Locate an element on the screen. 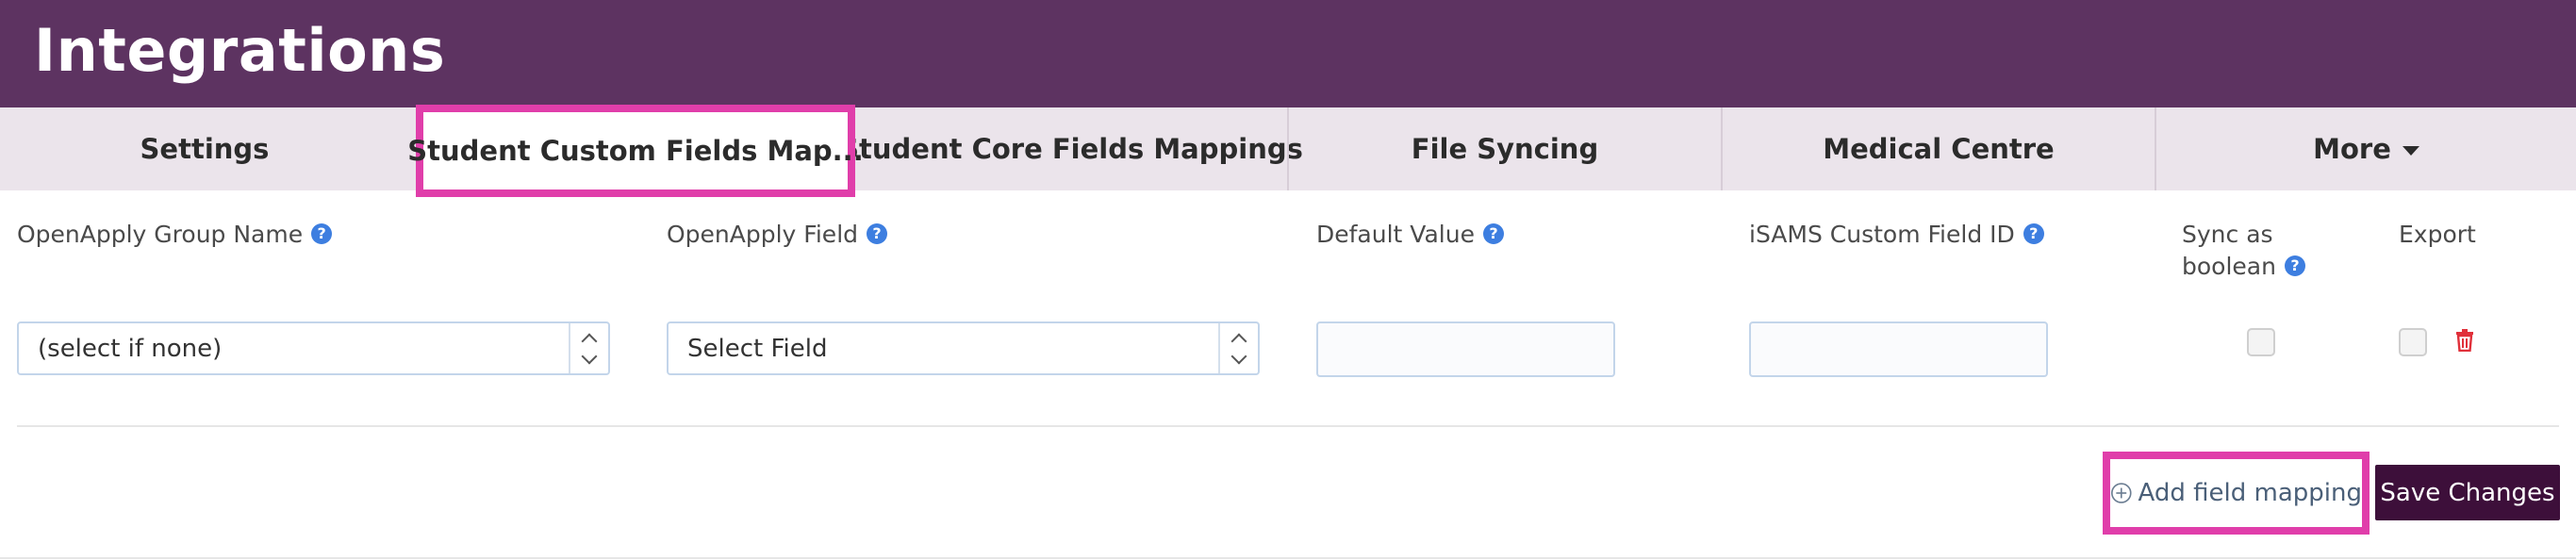 The height and width of the screenshot is (560, 2576). openapply-field-select: Select Field is located at coordinates (963, 348).